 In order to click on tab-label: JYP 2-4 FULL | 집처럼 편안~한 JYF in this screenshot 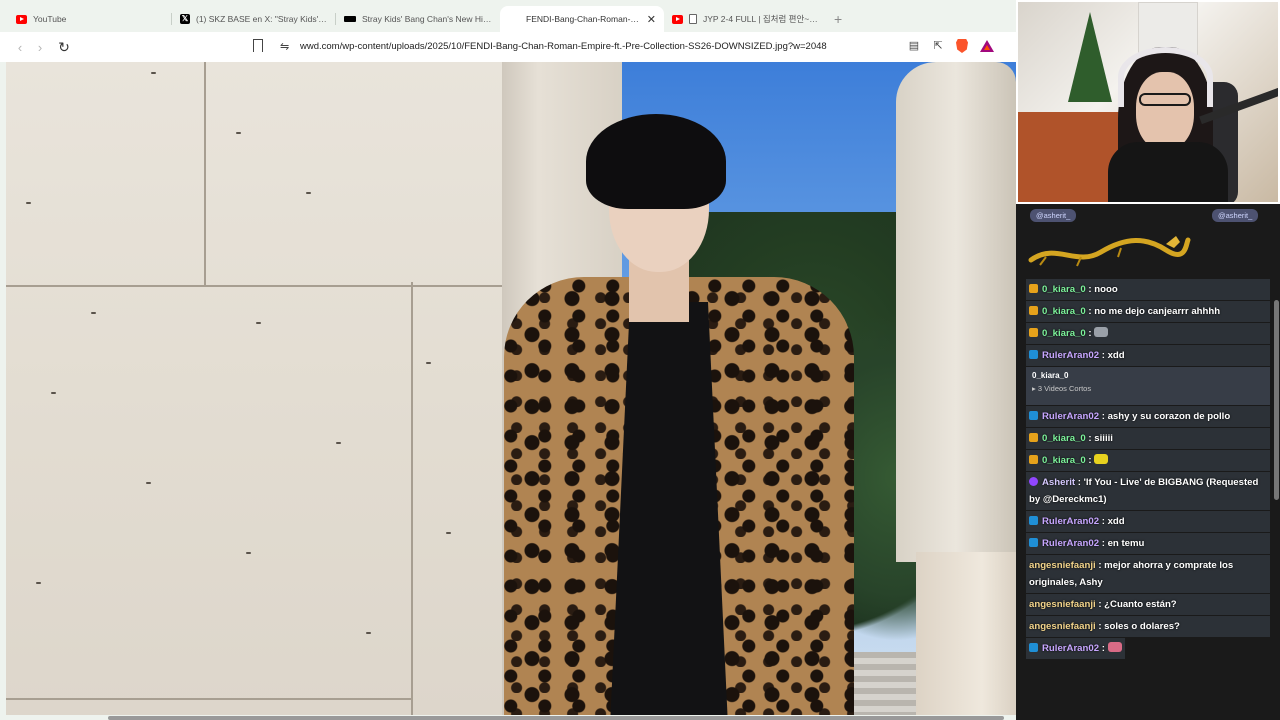, I will do `click(761, 19)`.